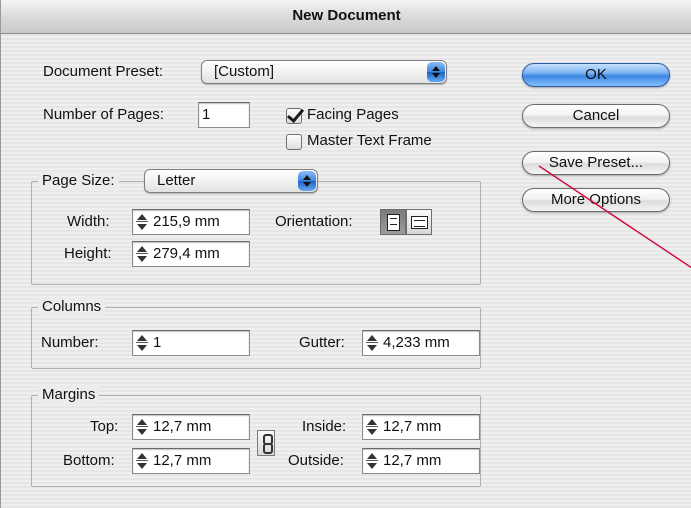  What do you see at coordinates (191, 343) in the screenshot?
I see `columns-number-input: 1` at bounding box center [191, 343].